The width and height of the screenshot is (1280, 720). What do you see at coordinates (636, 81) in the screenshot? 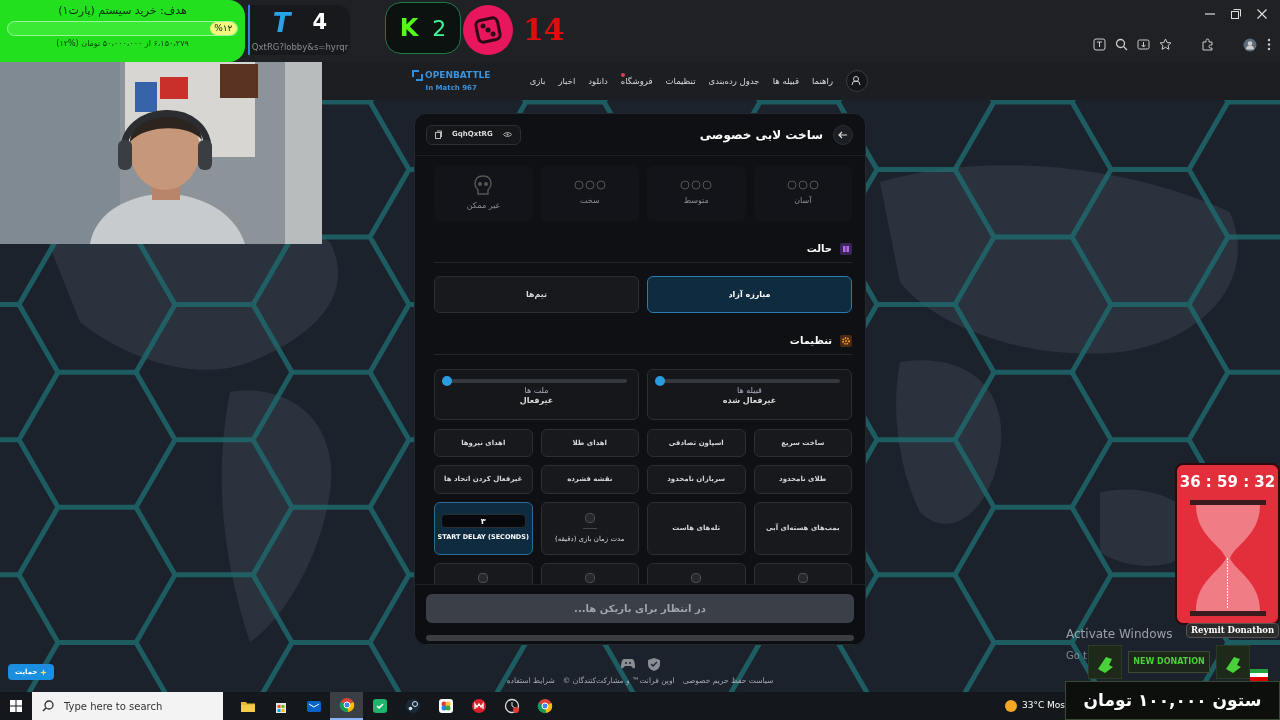
I see `nav-link: فروشگاه` at bounding box center [636, 81].